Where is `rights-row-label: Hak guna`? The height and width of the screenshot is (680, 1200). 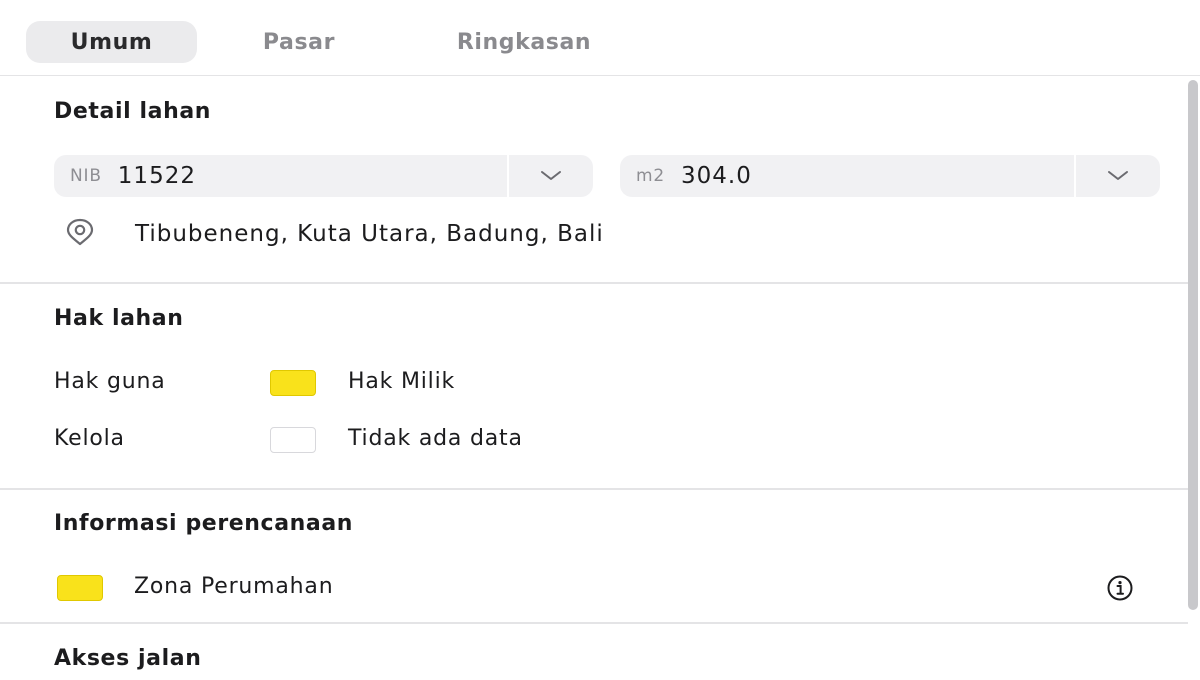
rights-row-label: Hak guna is located at coordinates (110, 381).